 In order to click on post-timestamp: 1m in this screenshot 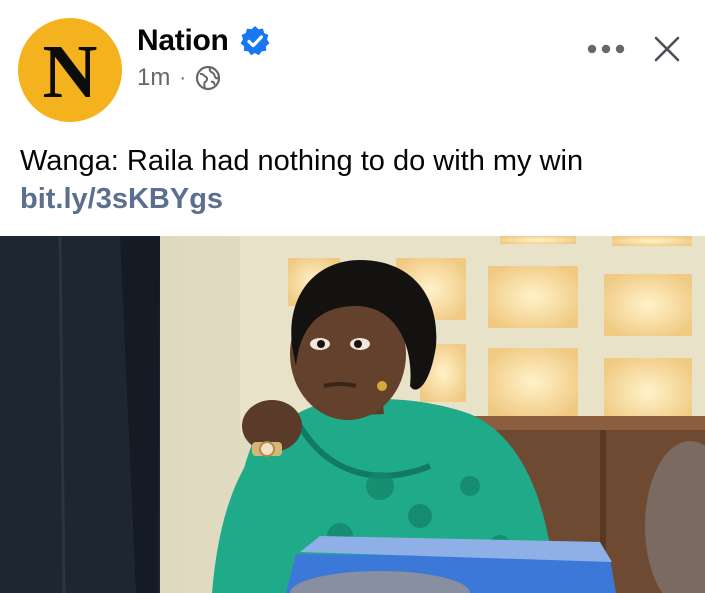, I will do `click(153, 78)`.